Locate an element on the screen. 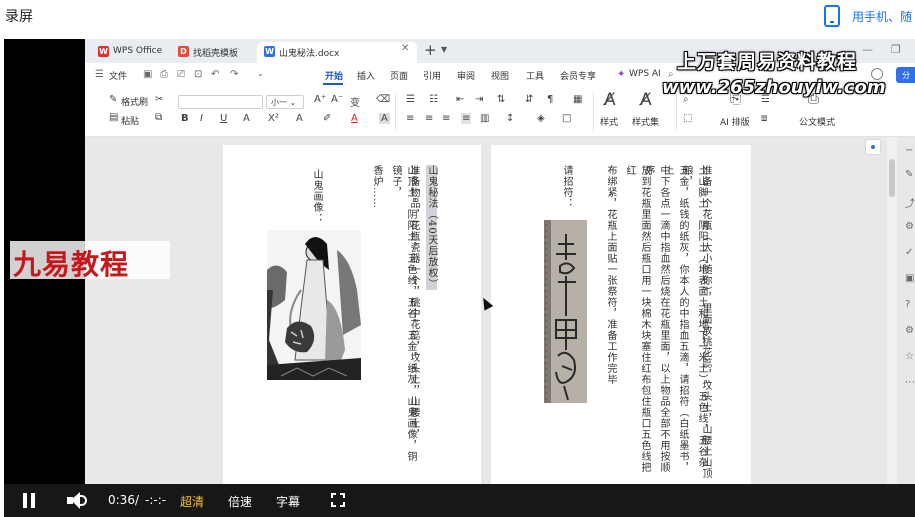 The width and height of the screenshot is (915, 517). format-brush-button: 格式刷 is located at coordinates (134, 101).